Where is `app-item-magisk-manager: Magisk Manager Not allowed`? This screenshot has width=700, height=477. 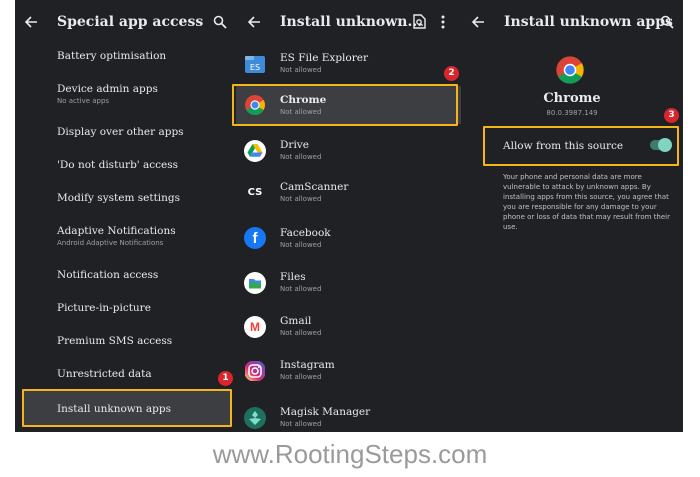 app-item-magisk-manager: Magisk Manager Not allowed is located at coordinates (351, 416).